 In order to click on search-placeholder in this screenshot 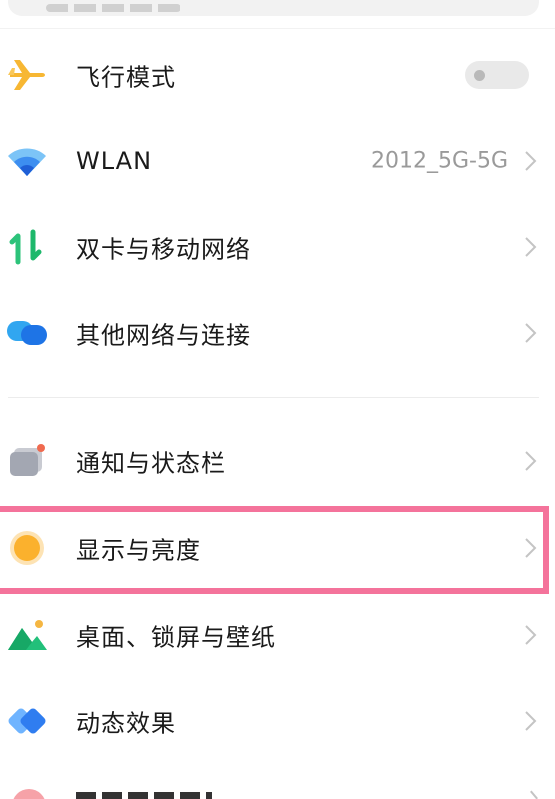, I will do `click(113, 6)`.